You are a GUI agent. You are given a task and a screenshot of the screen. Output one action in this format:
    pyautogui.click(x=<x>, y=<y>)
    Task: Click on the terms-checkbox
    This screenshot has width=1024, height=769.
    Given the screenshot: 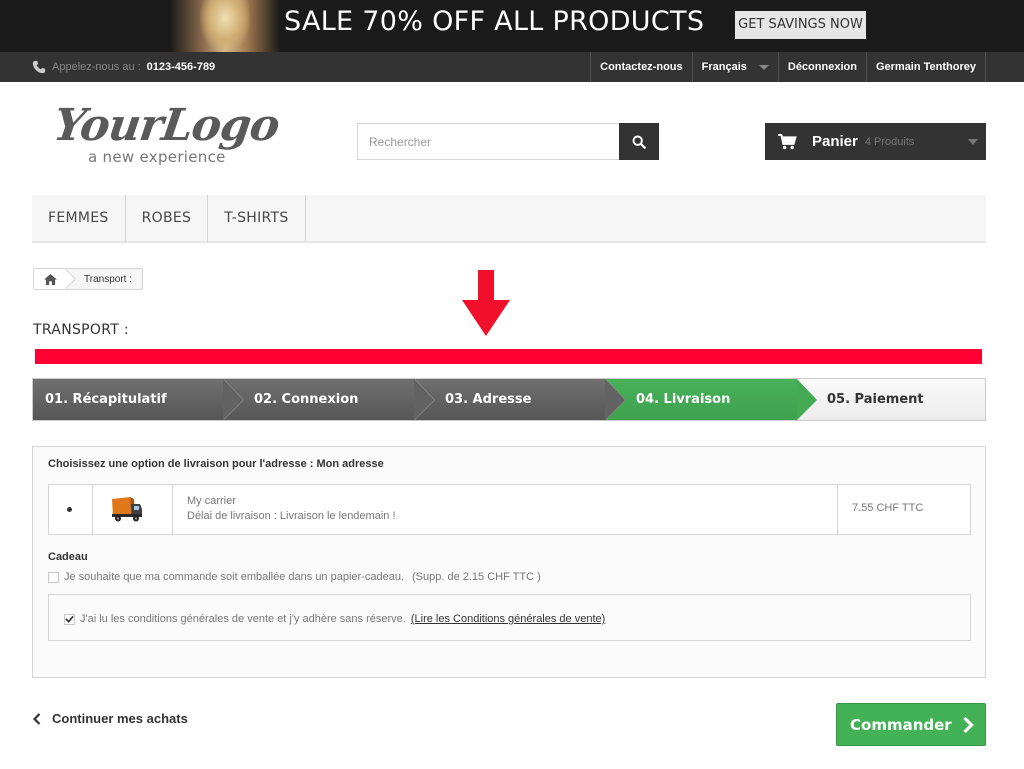 What is the action you would take?
    pyautogui.click(x=69, y=619)
    